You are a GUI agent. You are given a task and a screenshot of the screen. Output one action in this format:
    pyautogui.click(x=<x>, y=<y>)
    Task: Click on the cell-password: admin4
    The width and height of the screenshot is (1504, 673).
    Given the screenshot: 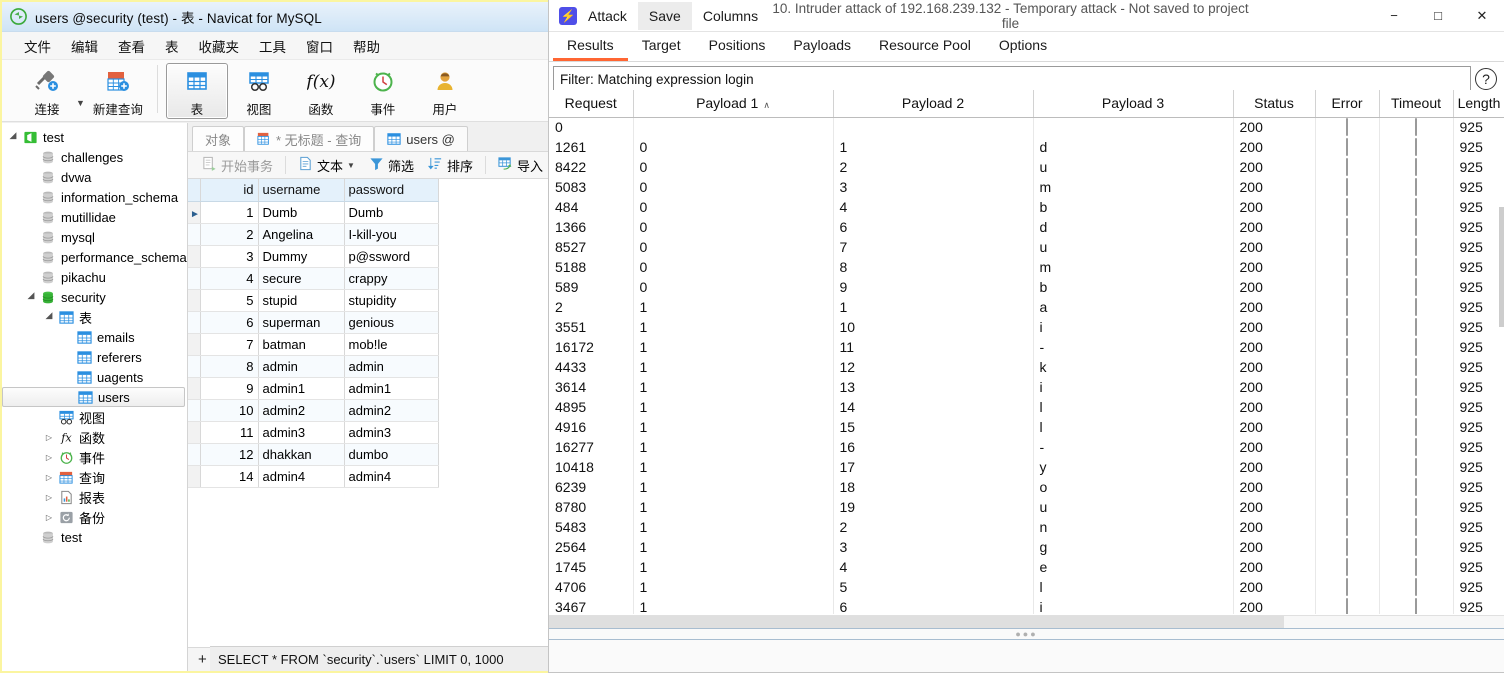 What is the action you would take?
    pyautogui.click(x=391, y=476)
    